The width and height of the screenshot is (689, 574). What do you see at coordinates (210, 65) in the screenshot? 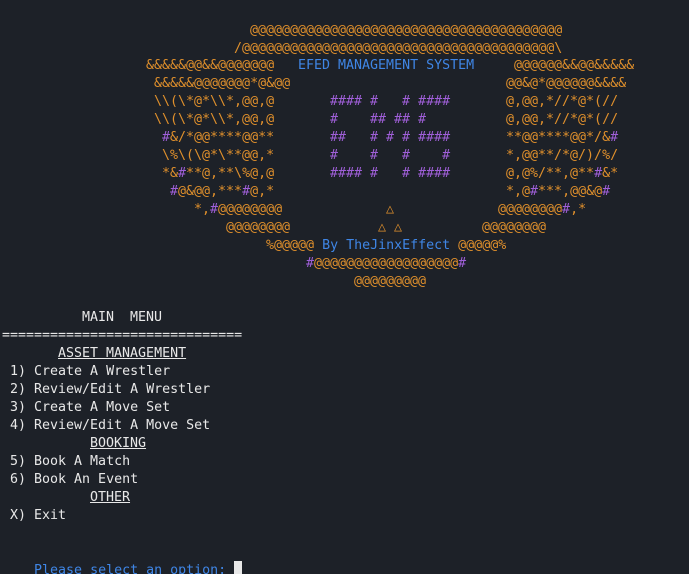
I see `banner-art-line: &&&&&@@&&@@@@@@@` at bounding box center [210, 65].